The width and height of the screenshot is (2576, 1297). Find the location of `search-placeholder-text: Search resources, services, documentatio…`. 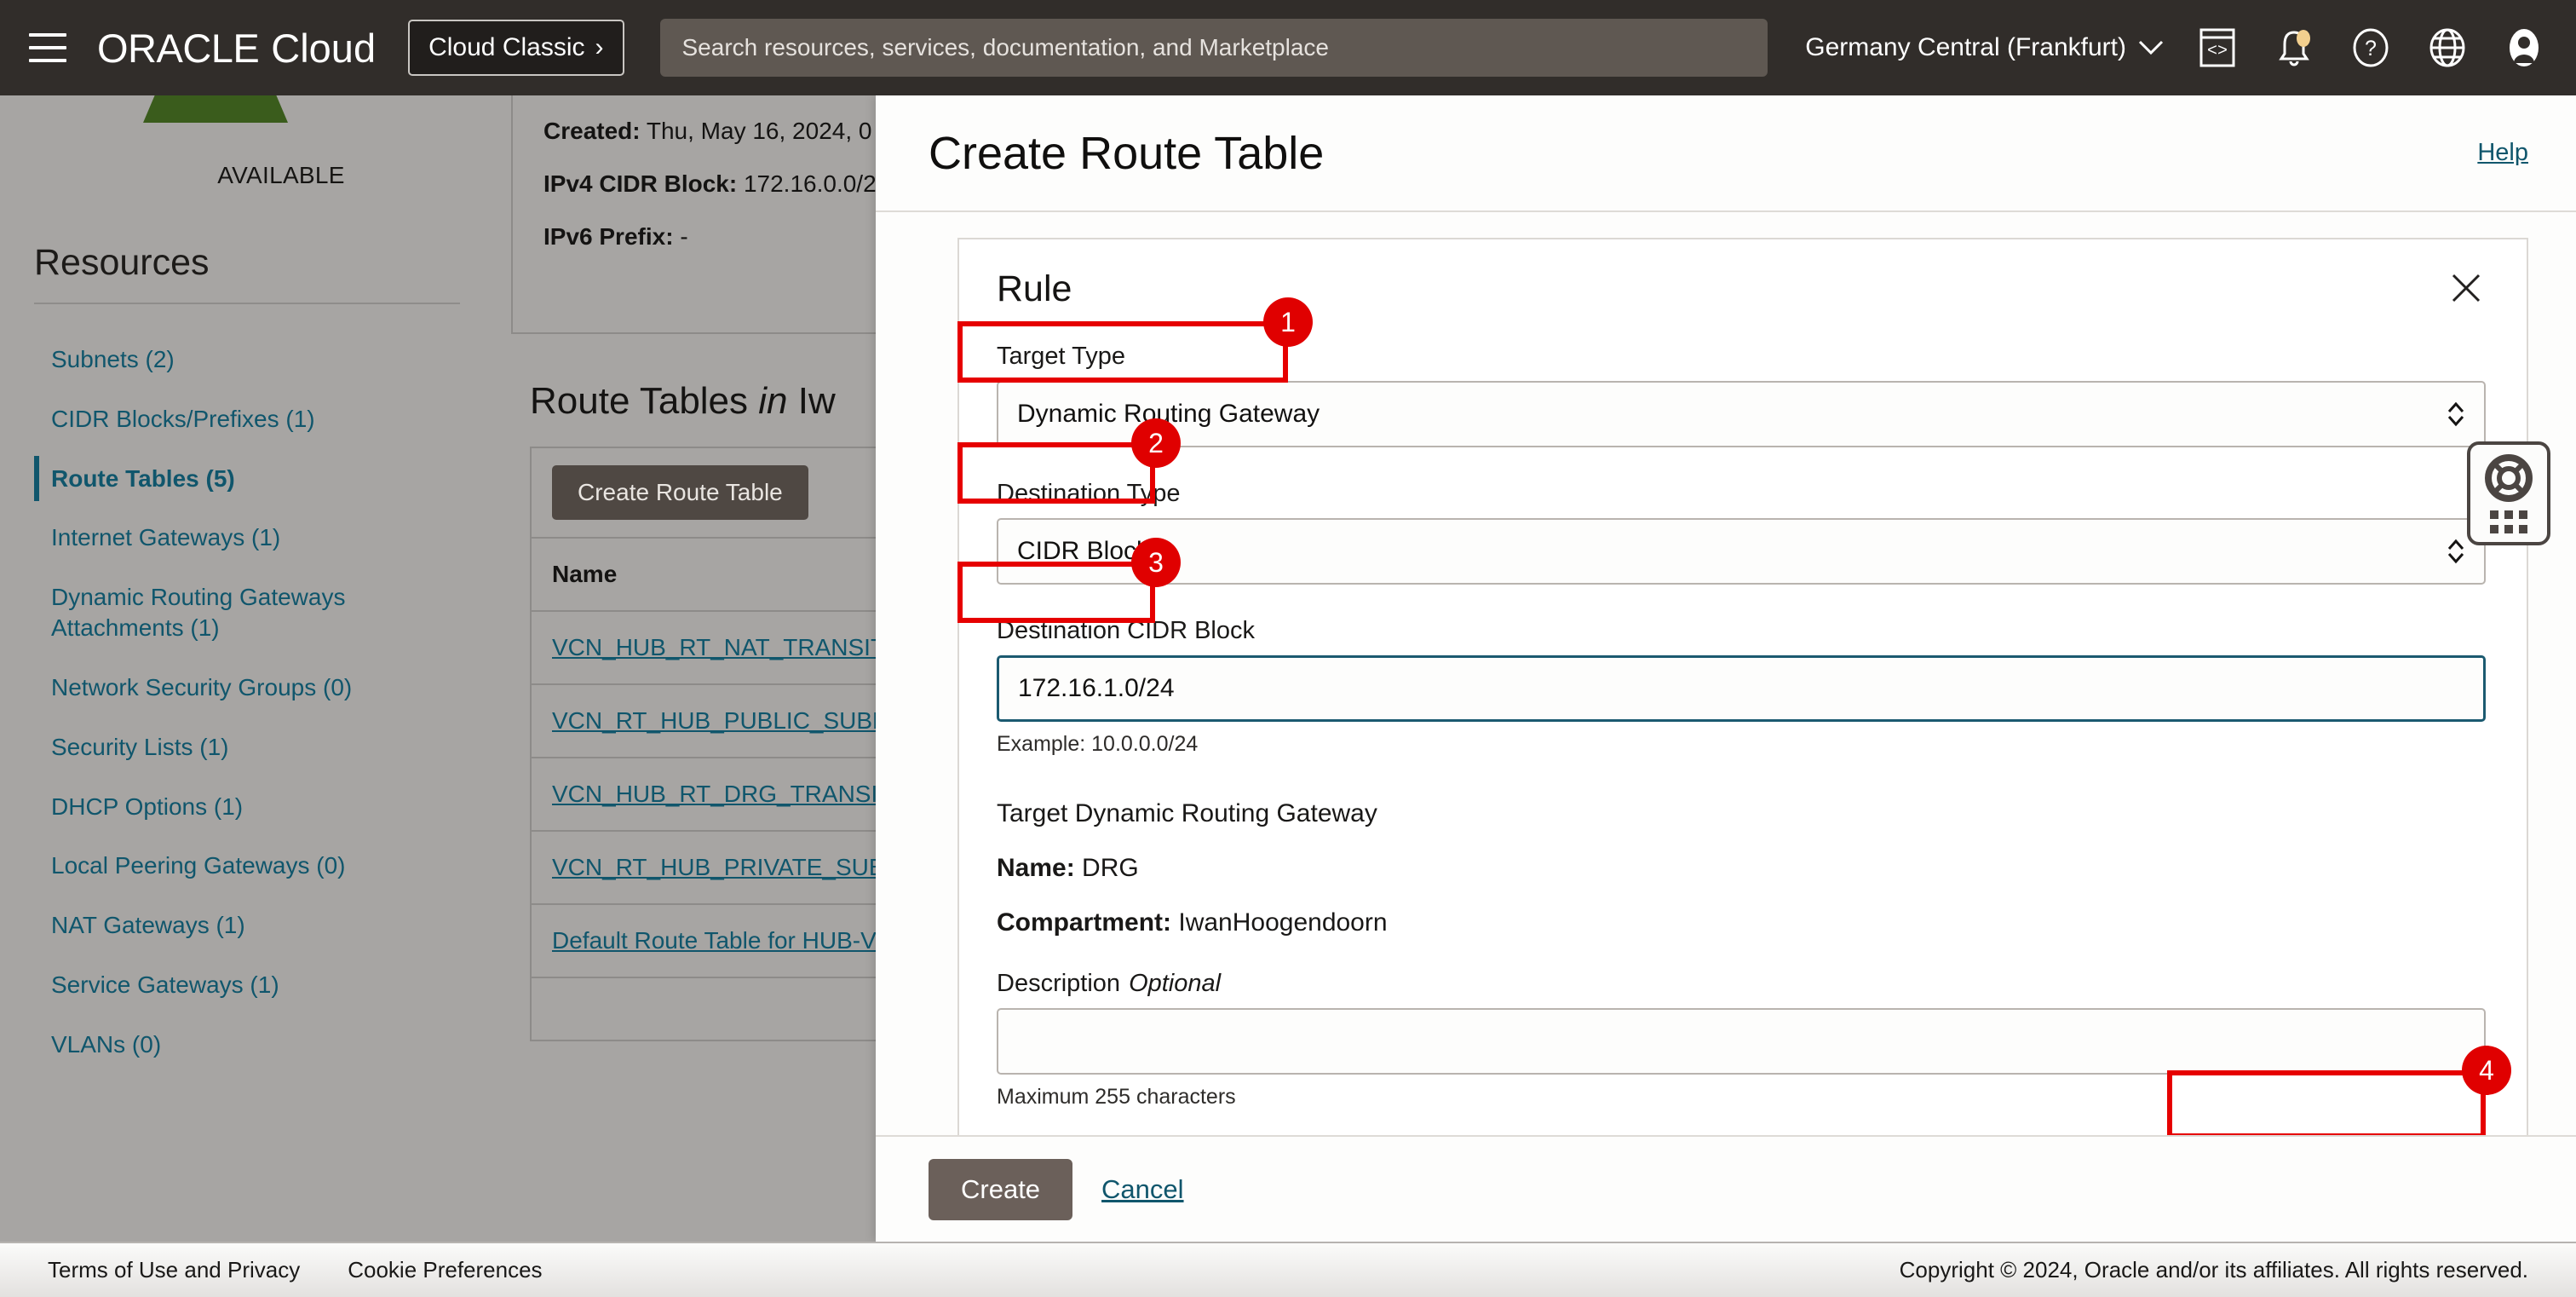

search-placeholder-text: Search resources, services, documentatio… is located at coordinates (1006, 47).